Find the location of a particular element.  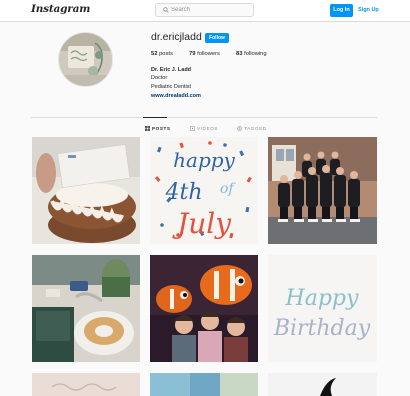

search-box is located at coordinates (204, 10).